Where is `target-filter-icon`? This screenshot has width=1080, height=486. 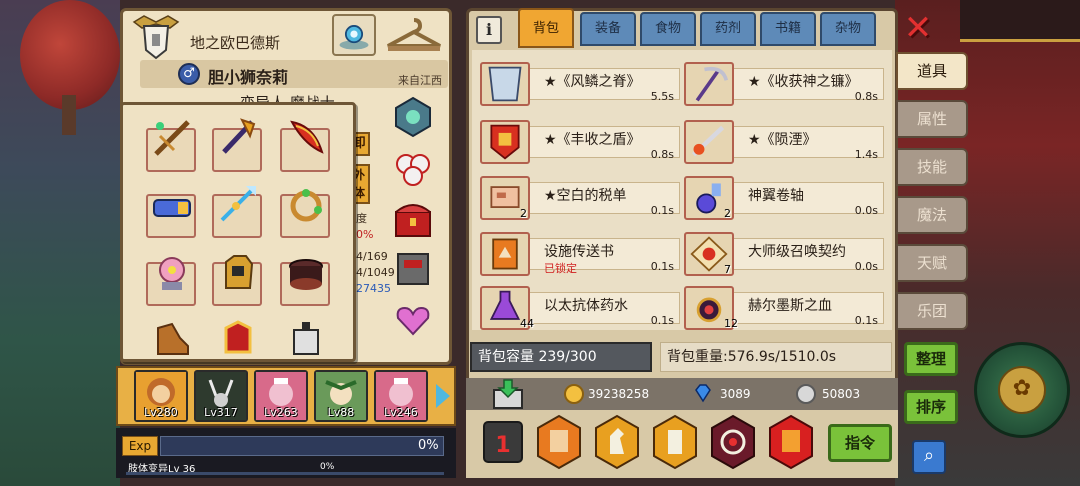
target-filter-icon is located at coordinates (733, 442).